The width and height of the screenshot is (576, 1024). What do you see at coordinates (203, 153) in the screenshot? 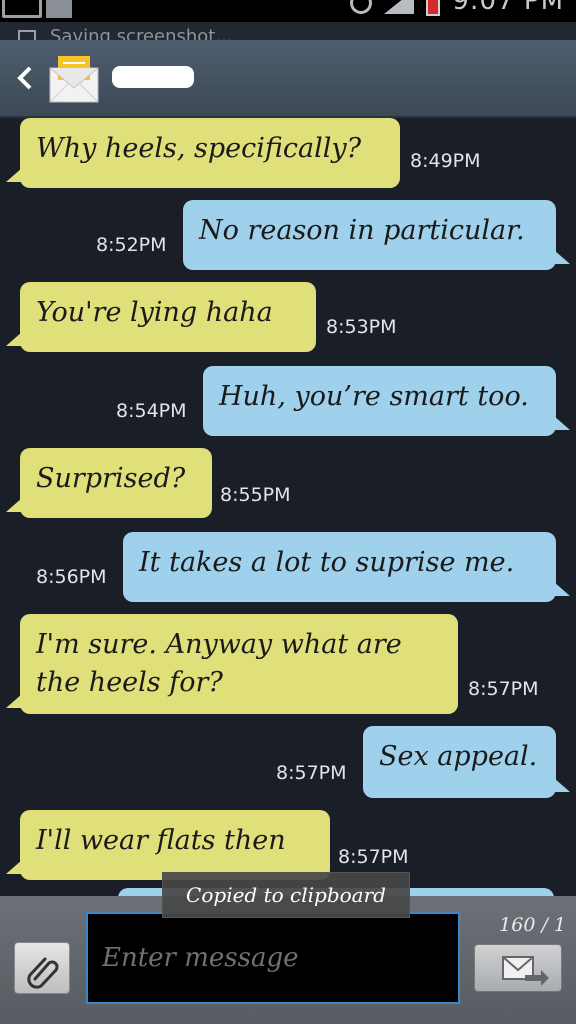
I see `message-bubble: Why heels, specifically?` at bounding box center [203, 153].